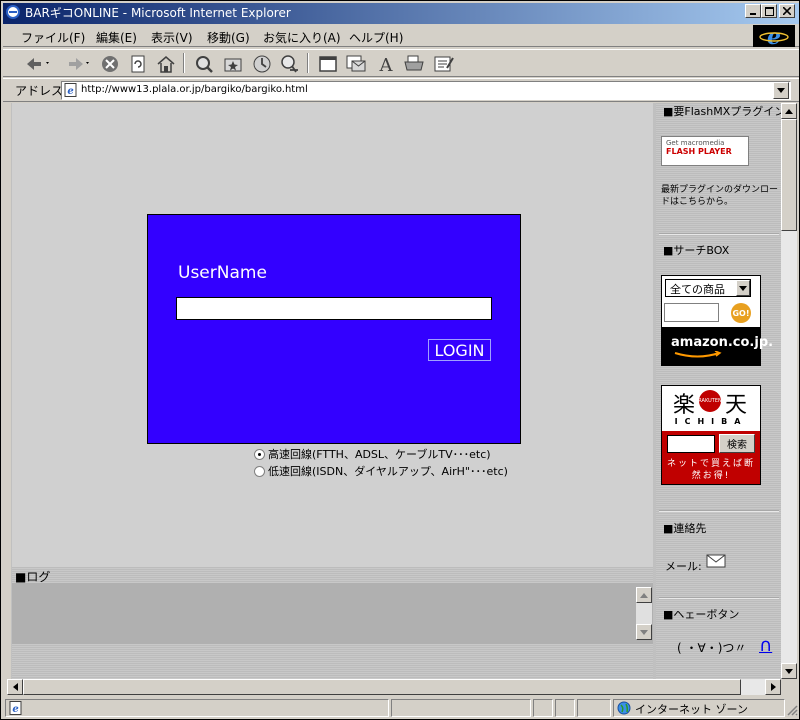 Image resolution: width=800 pixels, height=720 pixels. I want to click on login-panel, so click(334, 329).